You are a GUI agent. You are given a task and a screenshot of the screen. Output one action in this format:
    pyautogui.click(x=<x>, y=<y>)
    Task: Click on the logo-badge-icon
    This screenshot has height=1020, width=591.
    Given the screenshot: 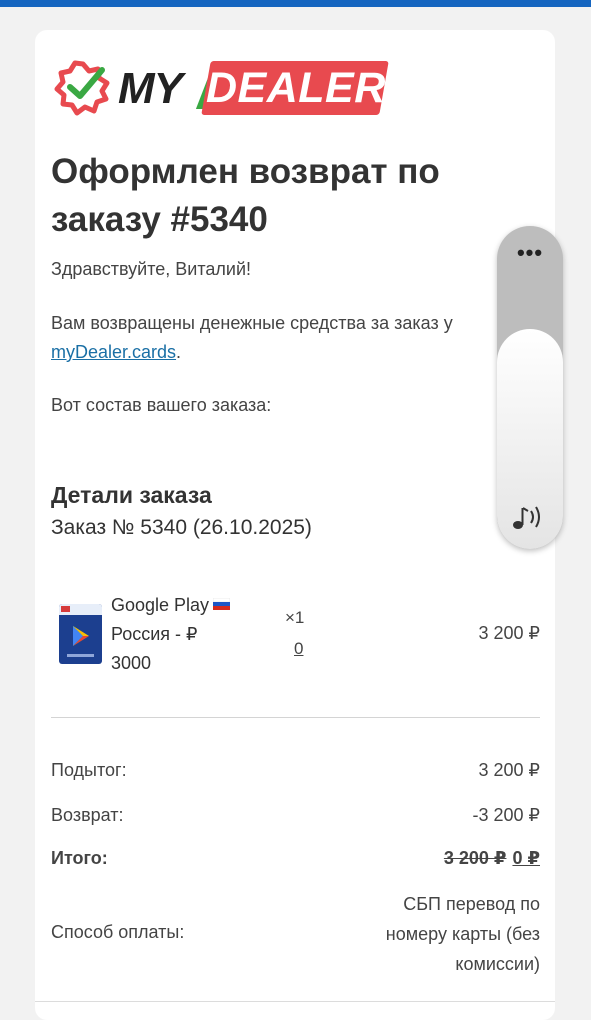 What is the action you would take?
    pyautogui.click(x=82, y=88)
    